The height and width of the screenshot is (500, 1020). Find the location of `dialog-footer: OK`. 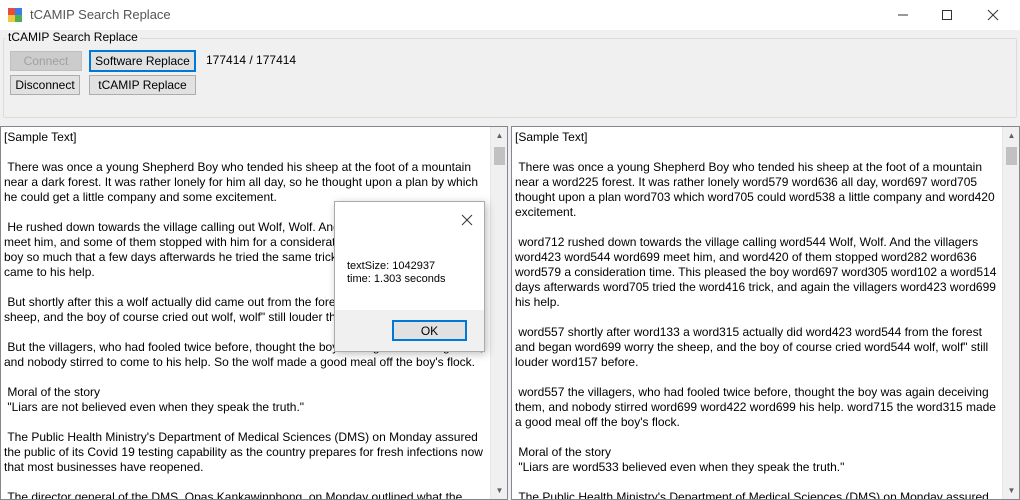

dialog-footer: OK is located at coordinates (409, 330).